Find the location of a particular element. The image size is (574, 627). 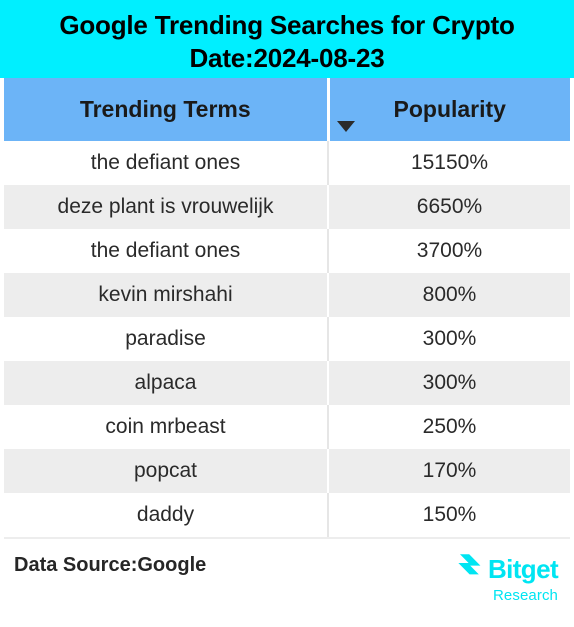

table-row: the defiant ones 15150% is located at coordinates (287, 163).